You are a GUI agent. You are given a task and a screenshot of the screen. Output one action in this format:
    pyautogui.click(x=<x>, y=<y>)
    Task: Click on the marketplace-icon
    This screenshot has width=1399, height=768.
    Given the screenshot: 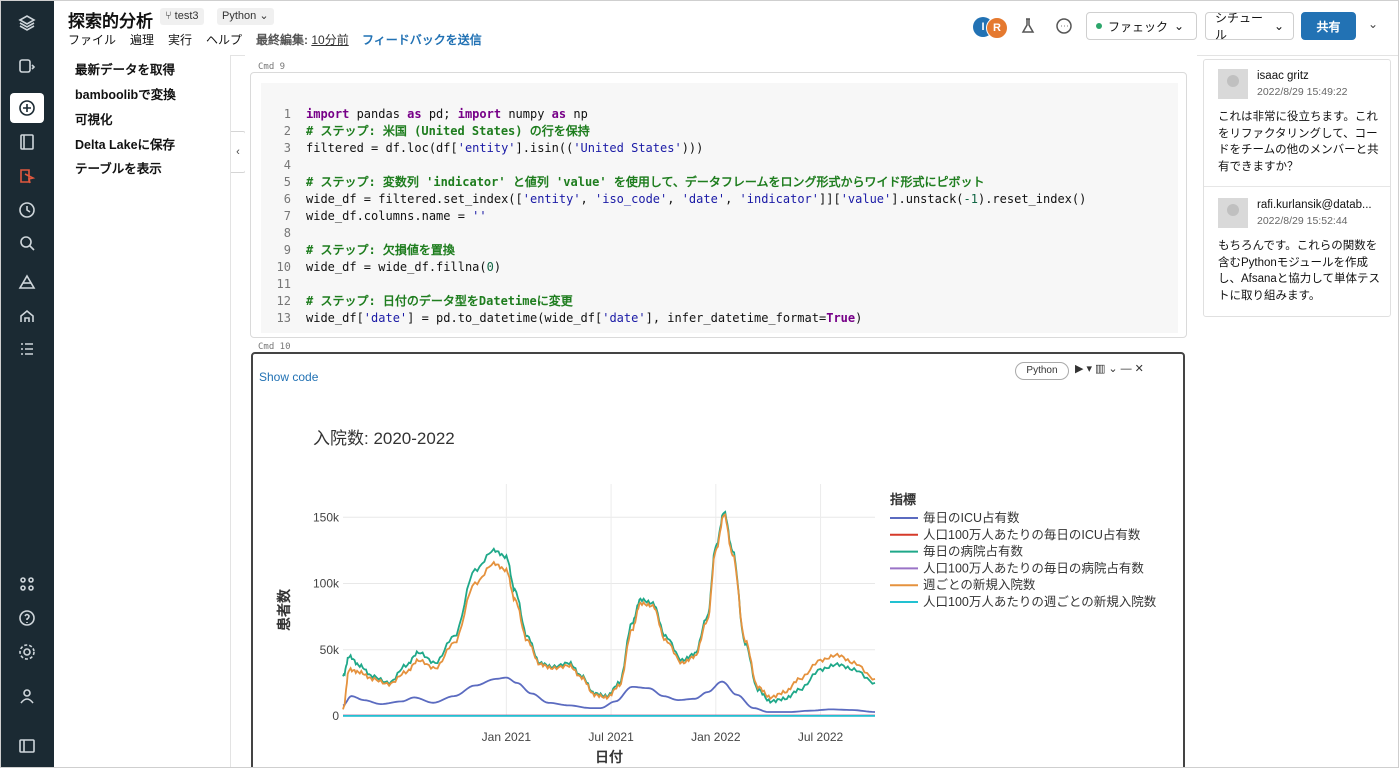 What is the action you would take?
    pyautogui.click(x=27, y=584)
    